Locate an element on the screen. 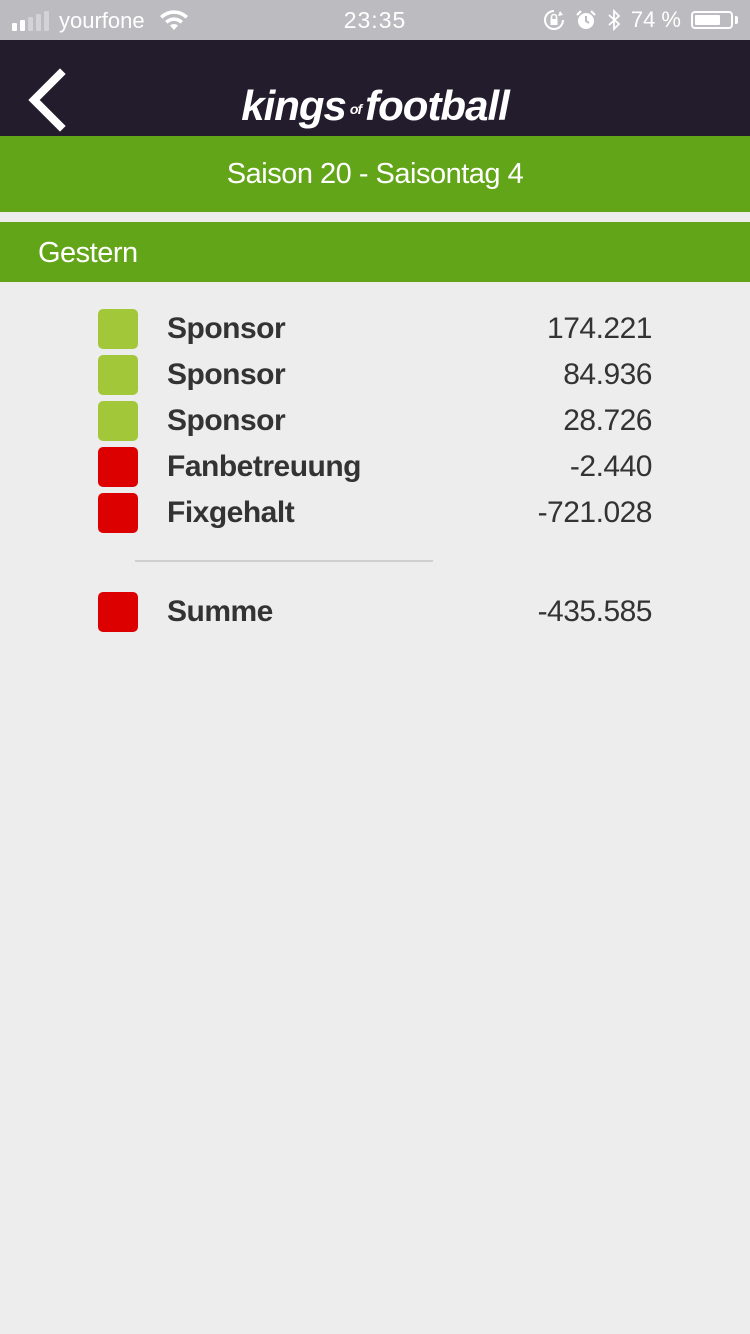 The image size is (750, 1334). total-value: -435.585 is located at coordinates (595, 611).